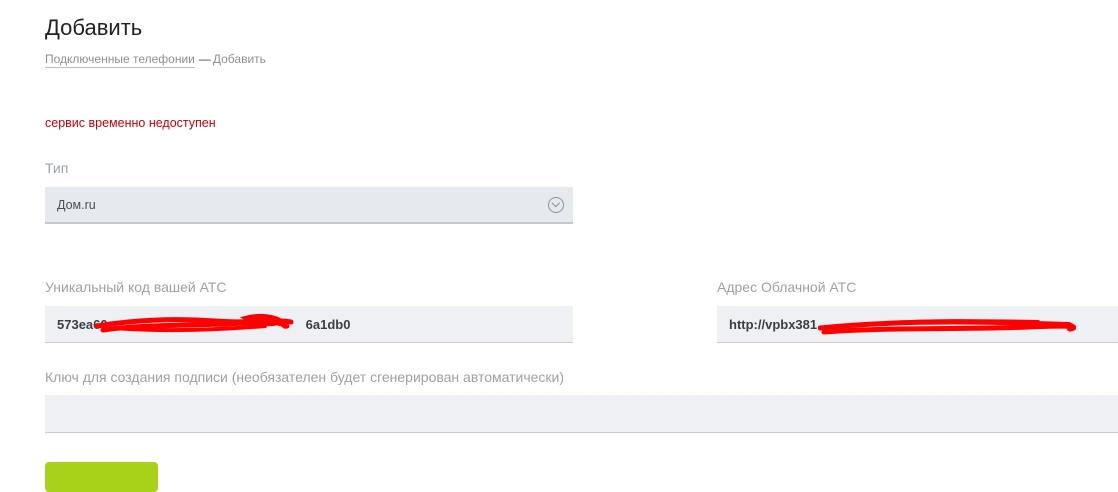 The height and width of the screenshot is (492, 1118). I want to click on ats-code-value-start: 573ea60, so click(82, 324).